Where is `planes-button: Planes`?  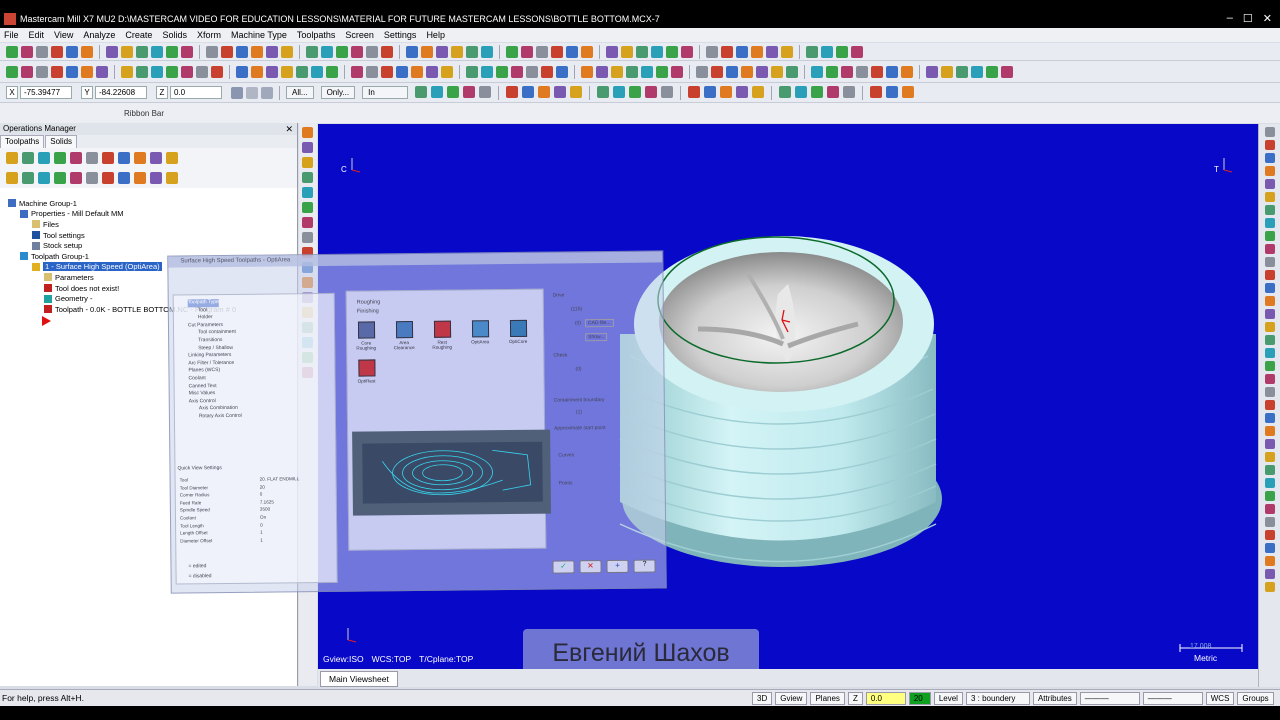 planes-button: Planes is located at coordinates (827, 698).